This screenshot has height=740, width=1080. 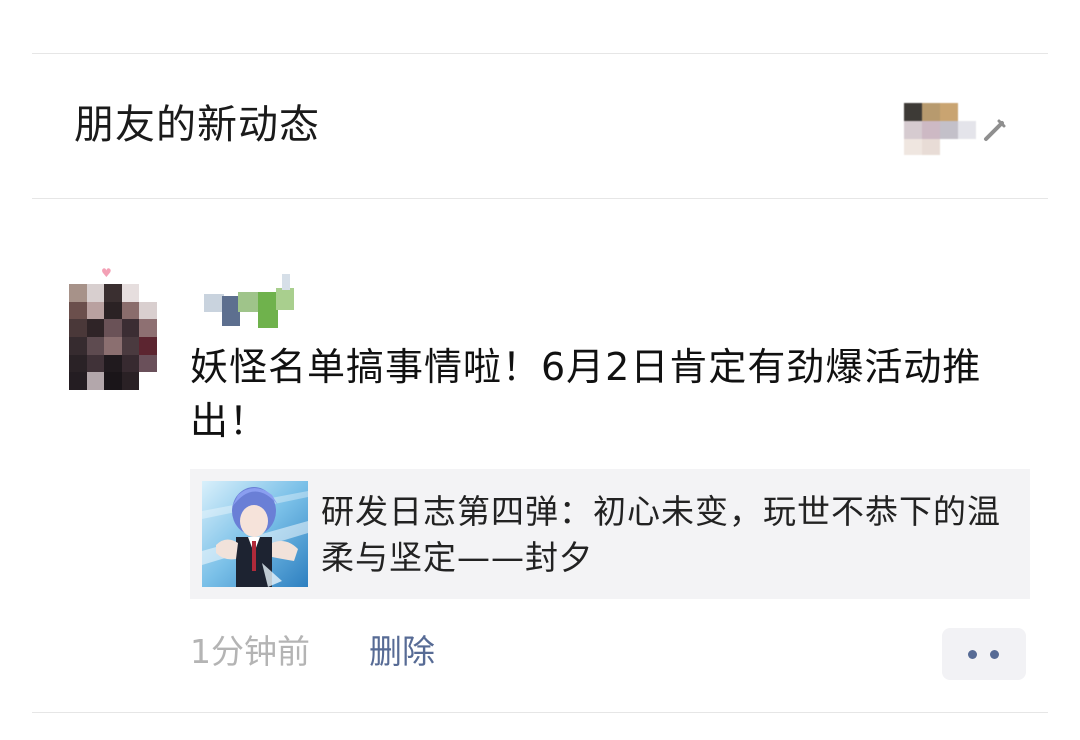 What do you see at coordinates (106, 273) in the screenshot?
I see `heart-icon: ♥` at bounding box center [106, 273].